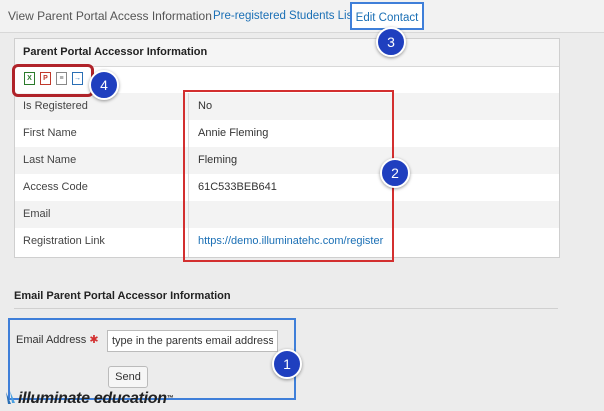  Describe the element at coordinates (50, 160) in the screenshot. I see `row-label: Last Name` at that location.